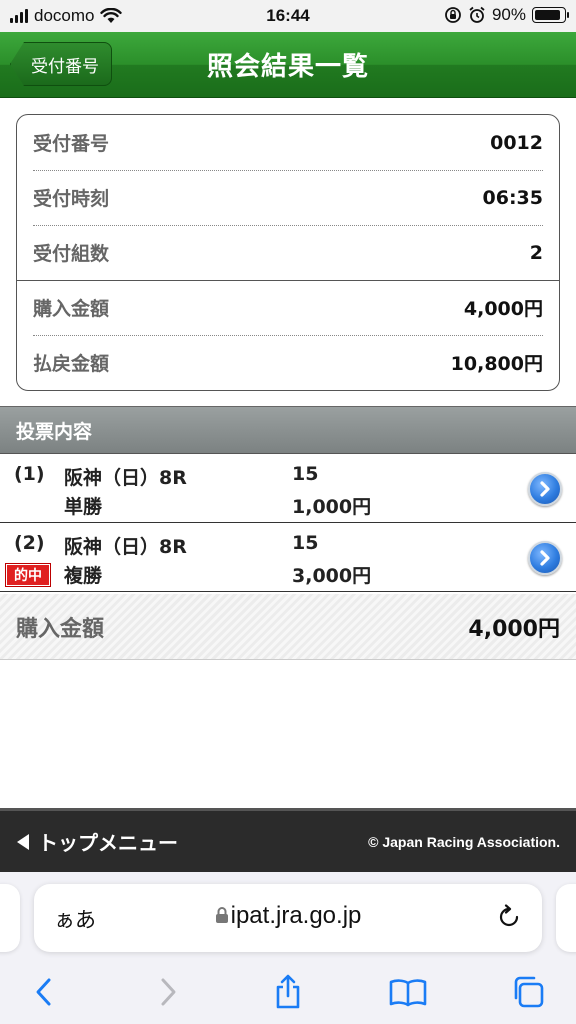 This screenshot has height=1024, width=576. I want to click on summary-row-payout-amount: 払戻金額 10,800円, so click(288, 362).